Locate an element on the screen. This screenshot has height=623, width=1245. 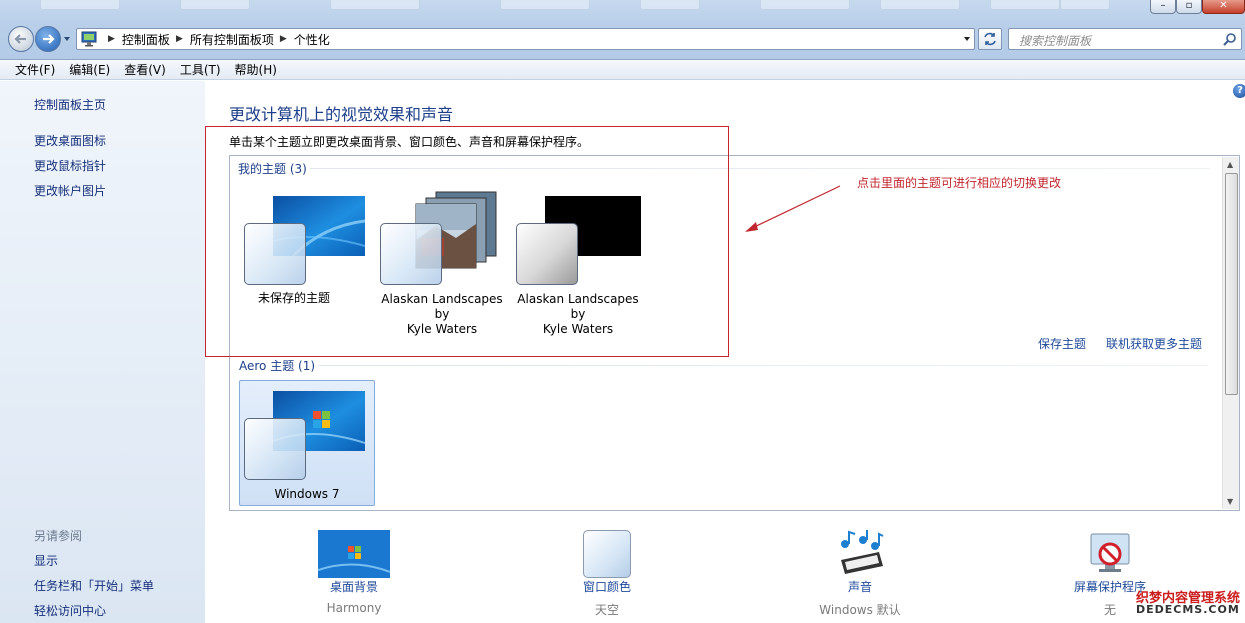
window-color-icon is located at coordinates (607, 554).